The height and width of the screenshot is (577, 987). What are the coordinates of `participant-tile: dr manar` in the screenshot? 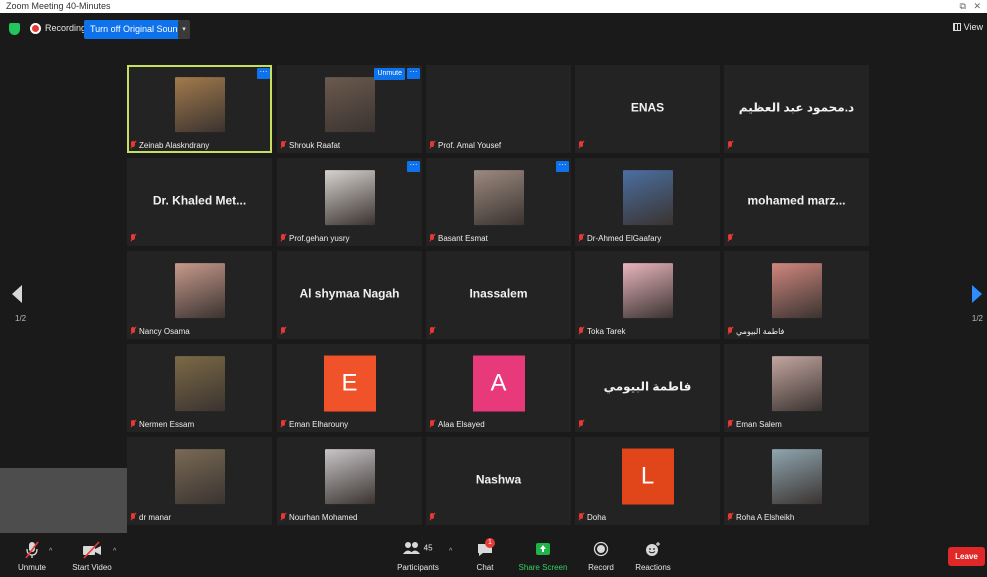 It's located at (199, 481).